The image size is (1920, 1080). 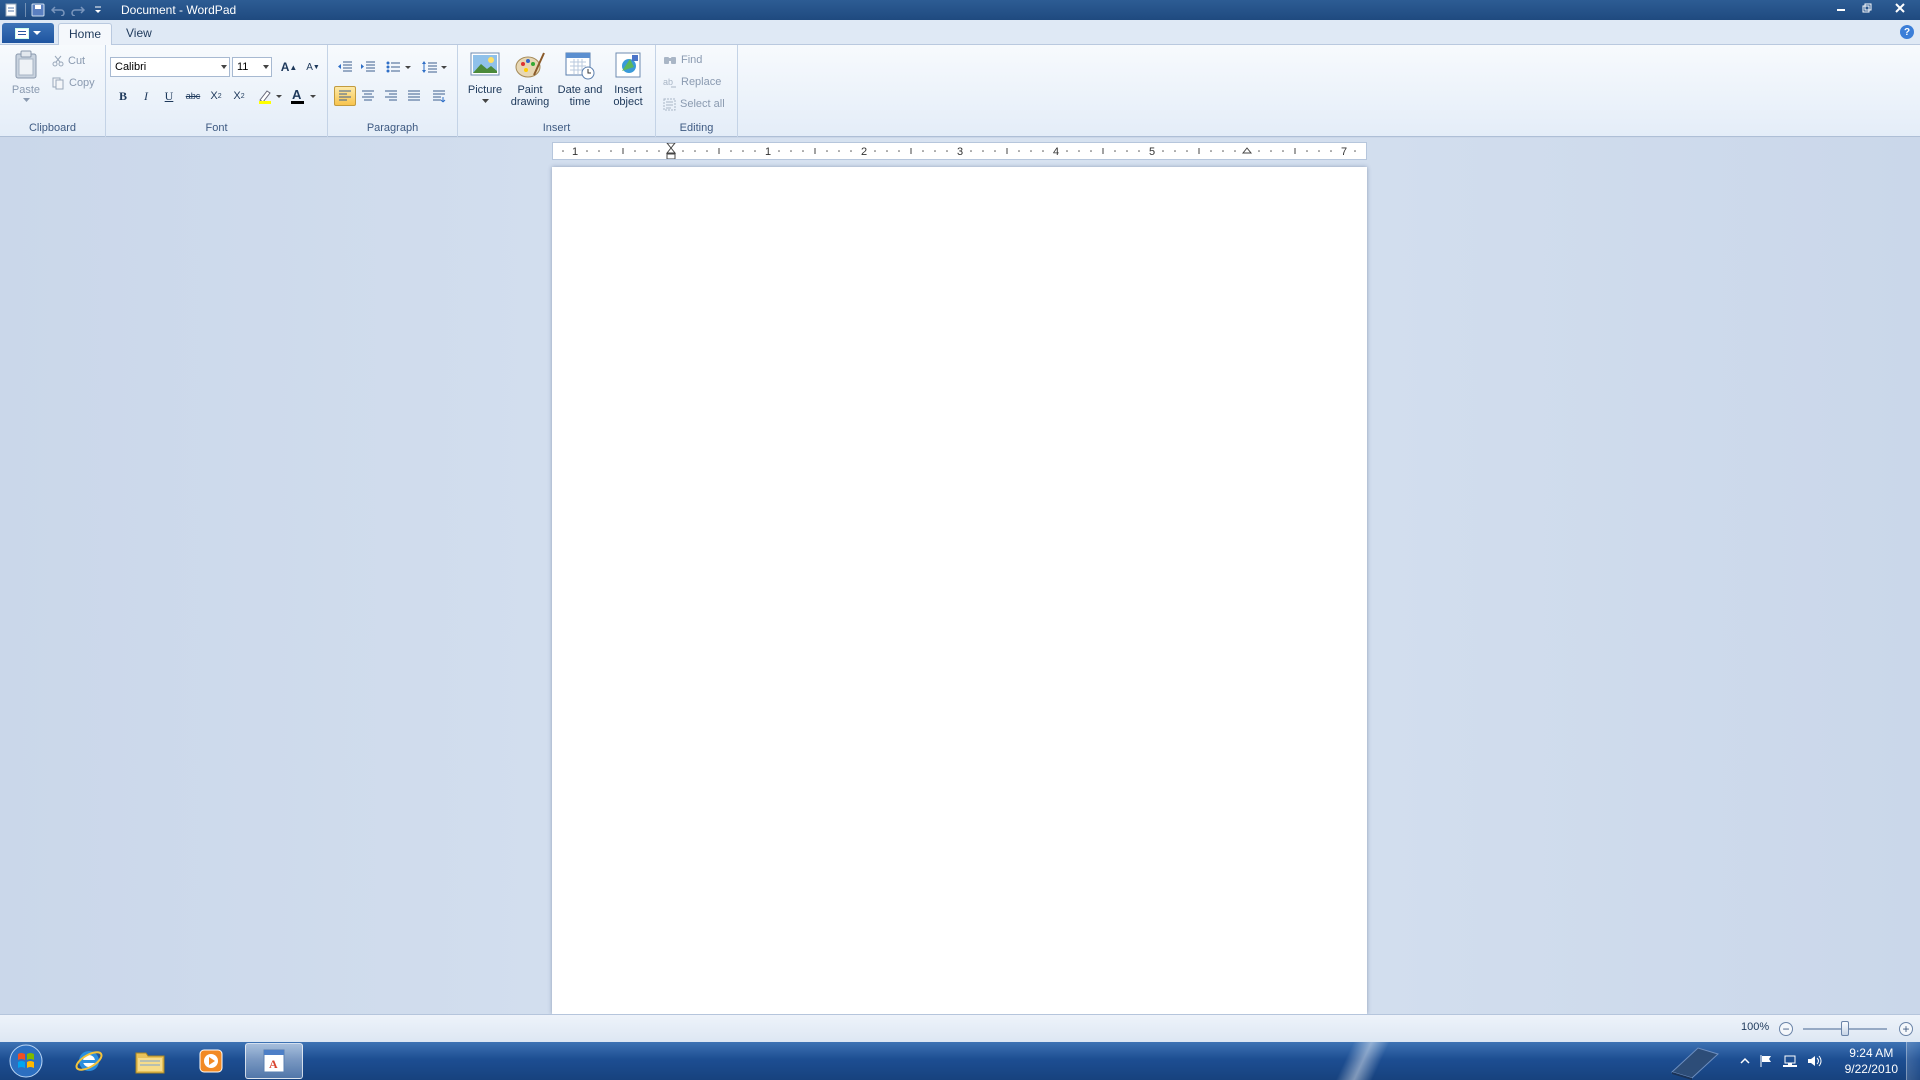 What do you see at coordinates (38, 10) in the screenshot?
I see `save-icon` at bounding box center [38, 10].